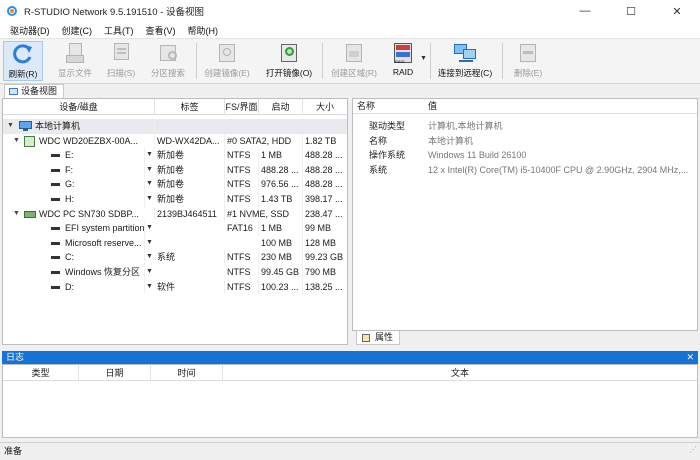  What do you see at coordinates (23, 54) in the screenshot?
I see `refresh-icon` at bounding box center [23, 54].